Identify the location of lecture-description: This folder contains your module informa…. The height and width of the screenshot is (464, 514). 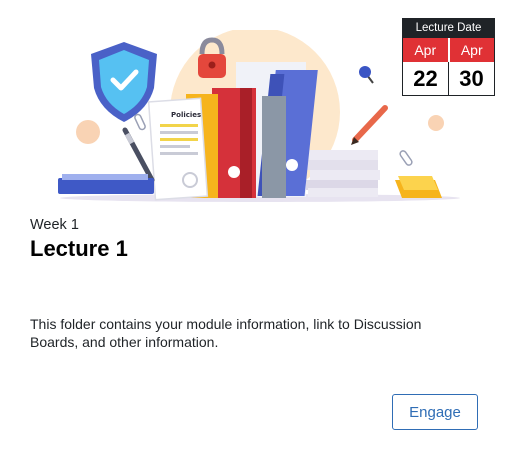
(226, 333).